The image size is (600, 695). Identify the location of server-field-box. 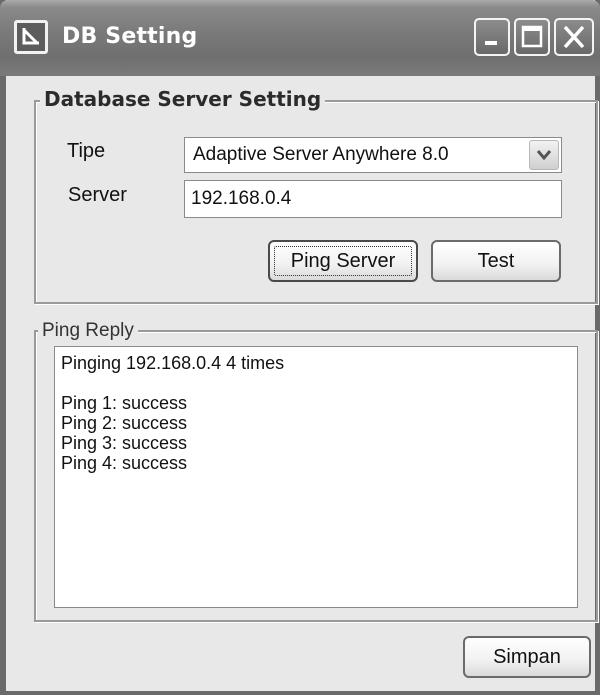
(373, 199).